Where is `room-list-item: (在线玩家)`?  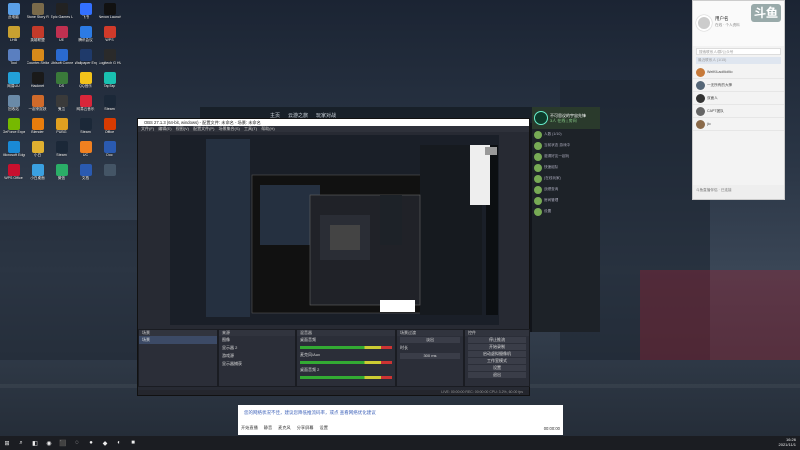 room-list-item: (在线玩家) is located at coordinates (566, 178).